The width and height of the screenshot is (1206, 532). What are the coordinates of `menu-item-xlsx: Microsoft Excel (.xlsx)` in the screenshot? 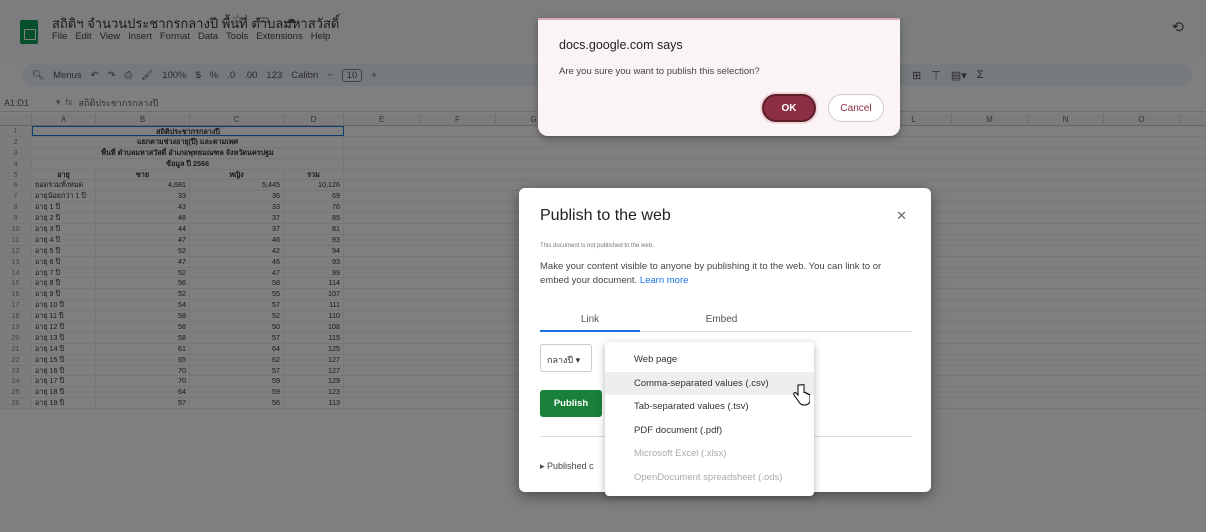 It's located at (680, 453).